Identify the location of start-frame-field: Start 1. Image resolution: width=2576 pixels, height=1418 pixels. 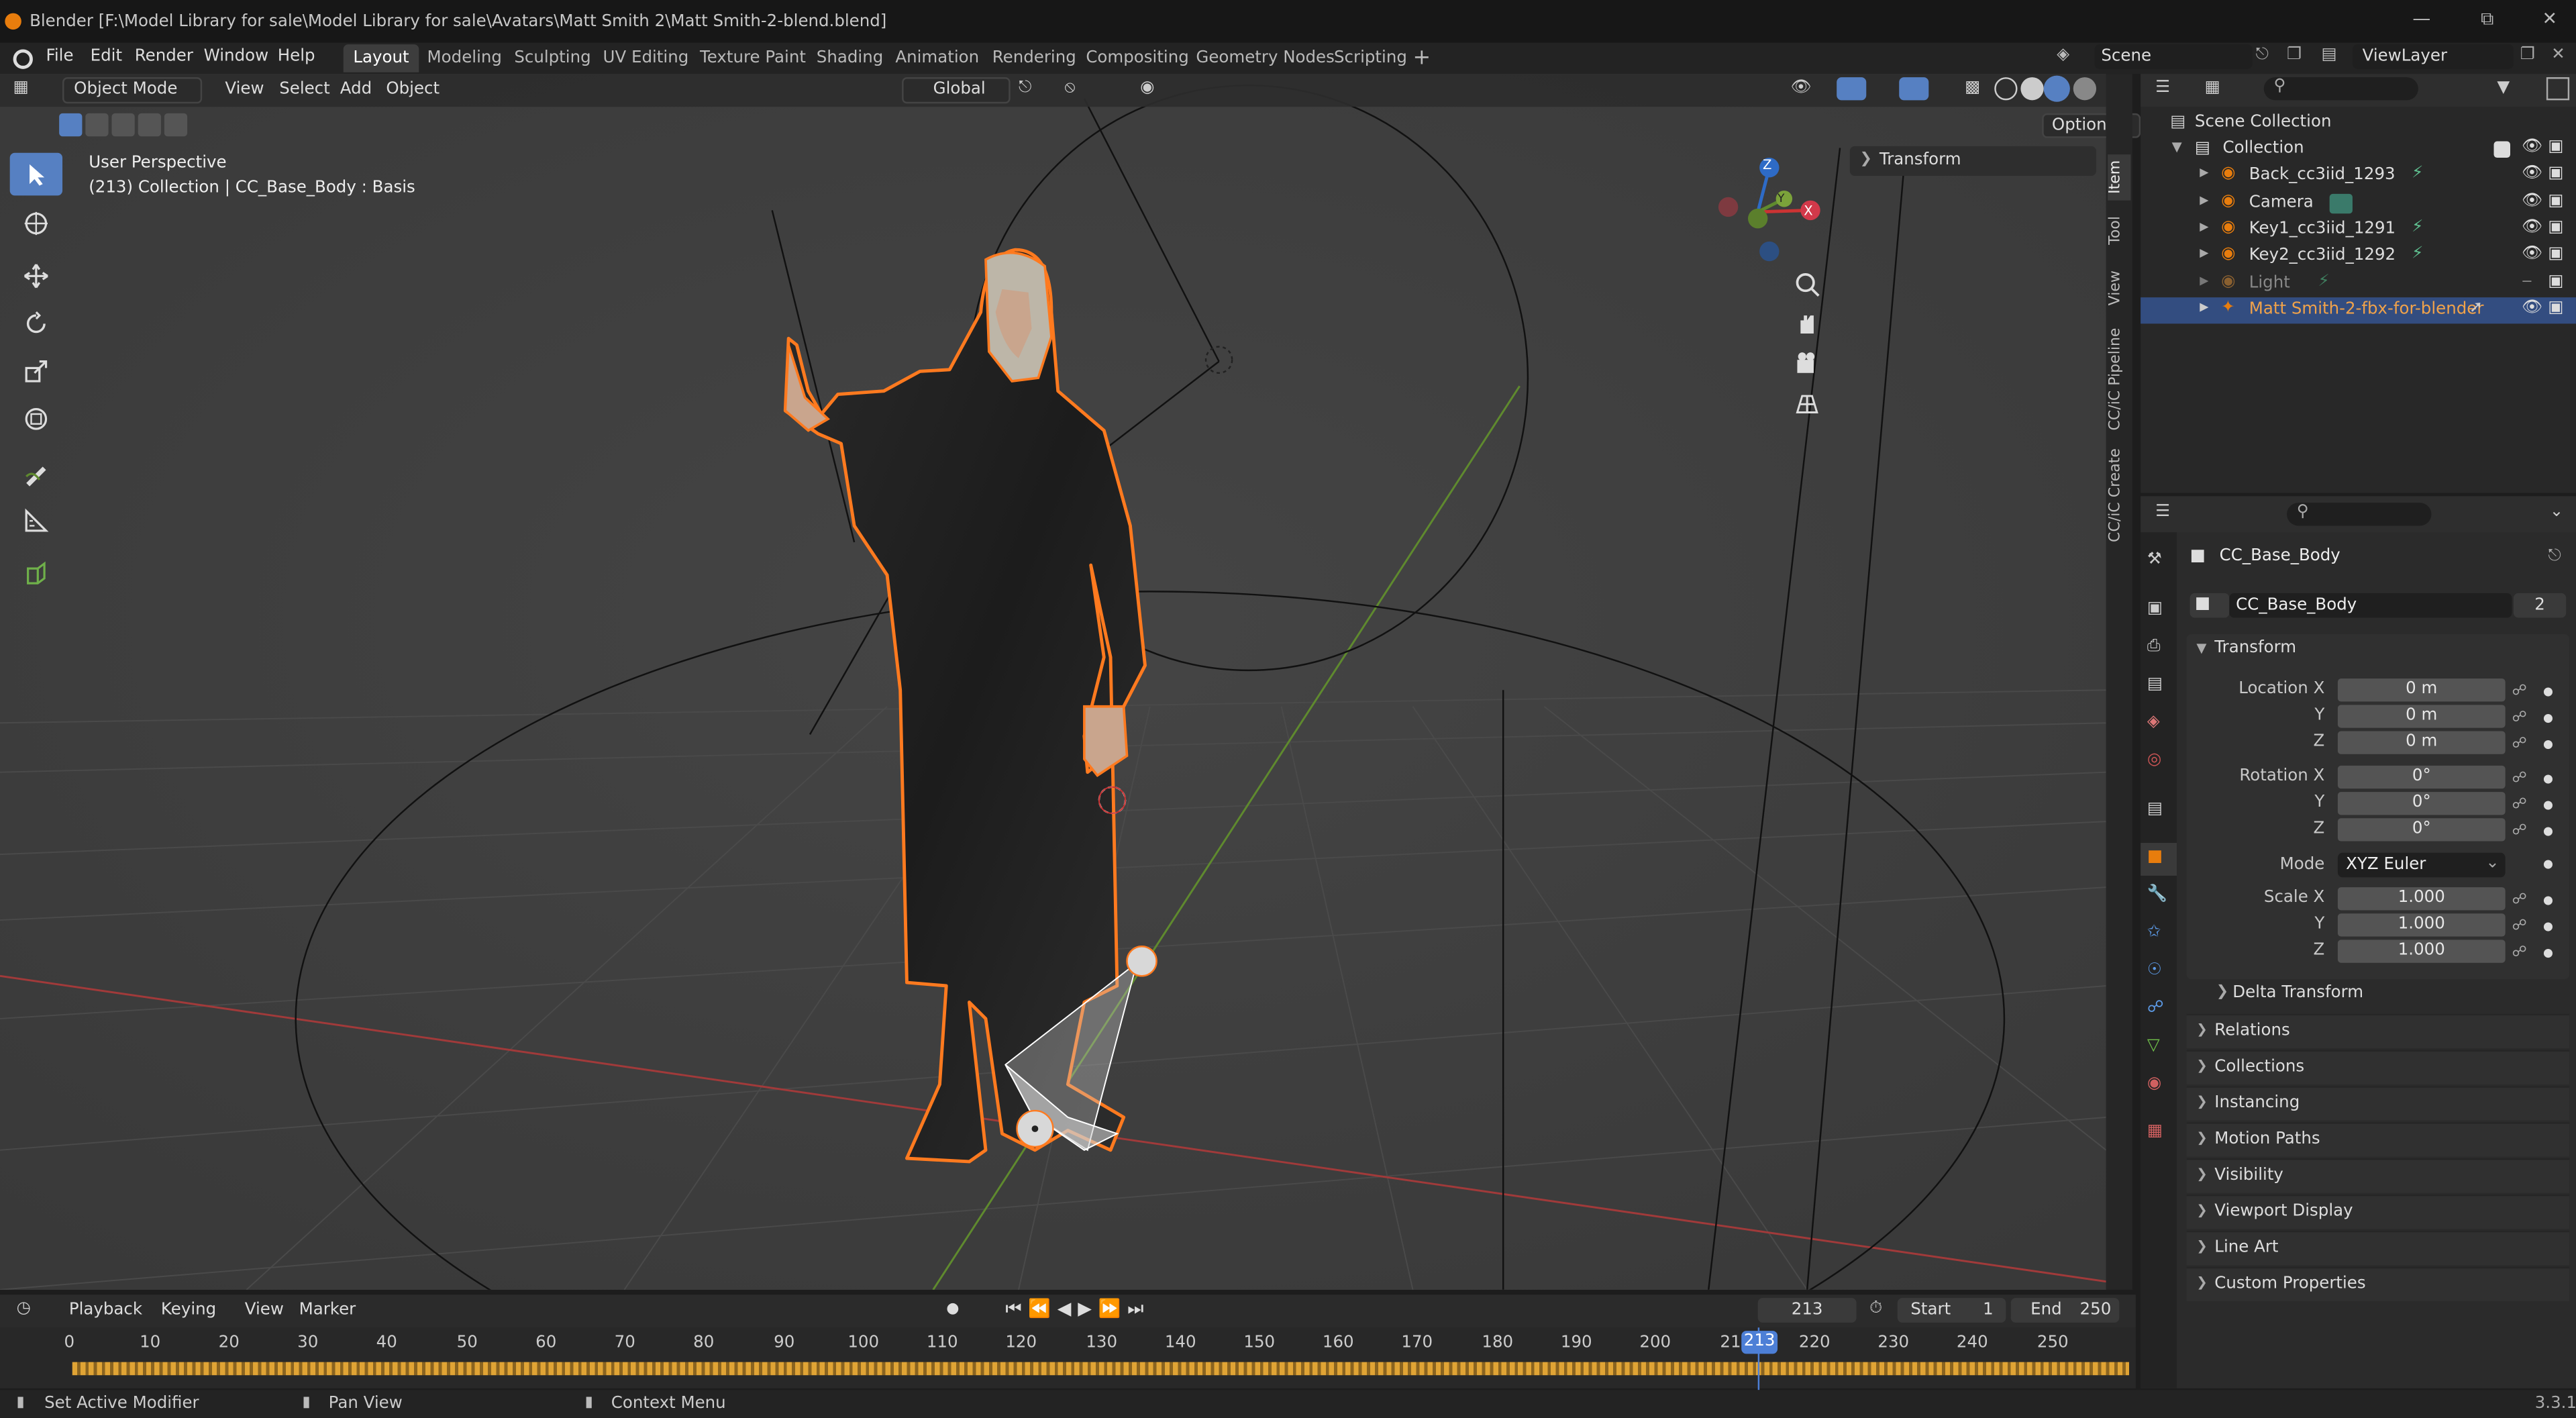
(1951, 1311).